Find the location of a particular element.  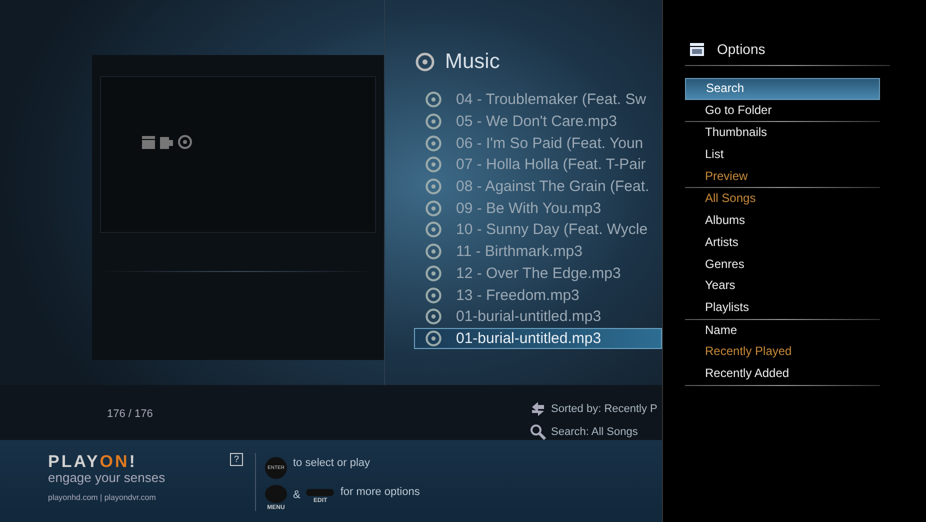

option-item: Name is located at coordinates (782, 331).